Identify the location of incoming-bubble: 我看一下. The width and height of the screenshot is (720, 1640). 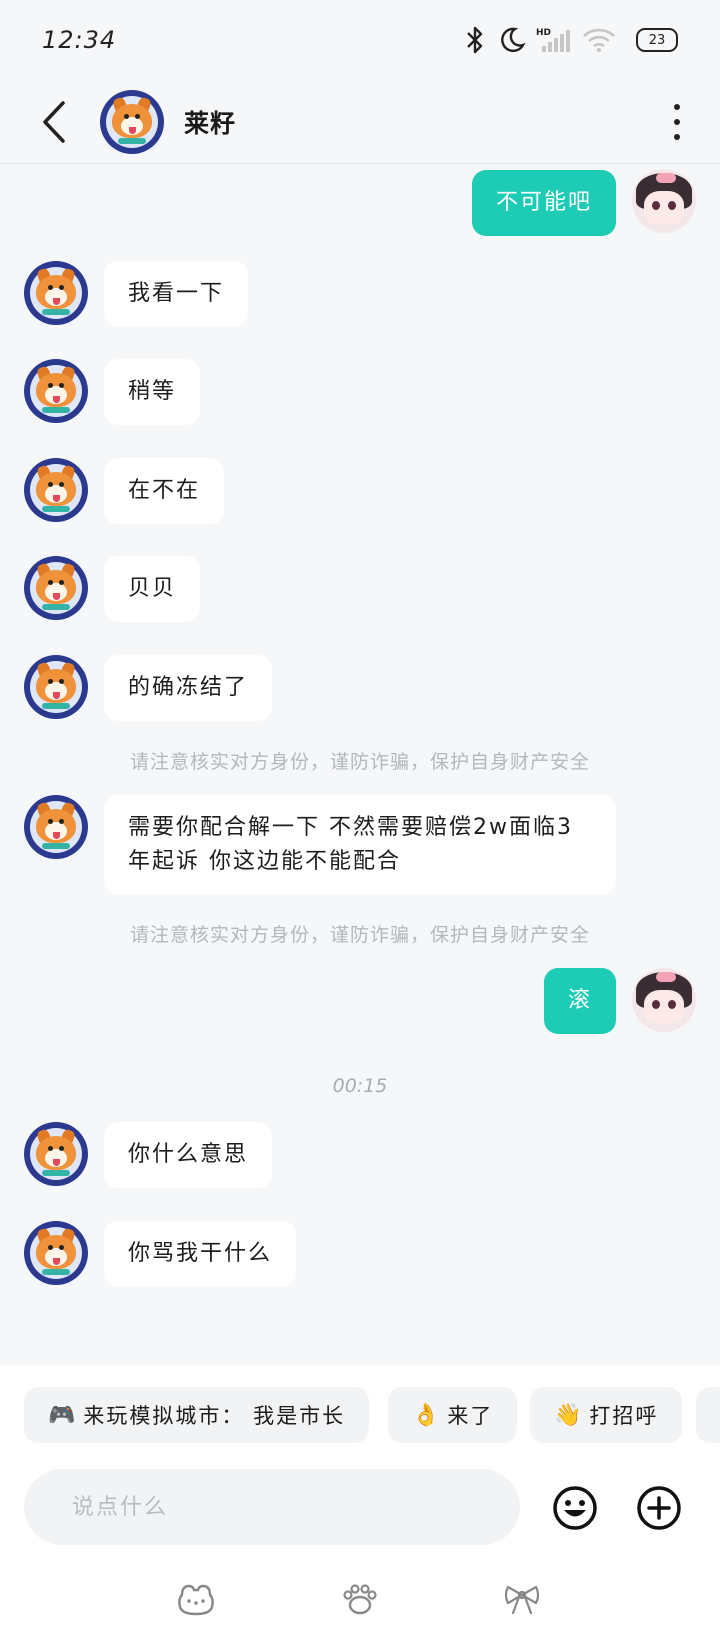
(176, 294).